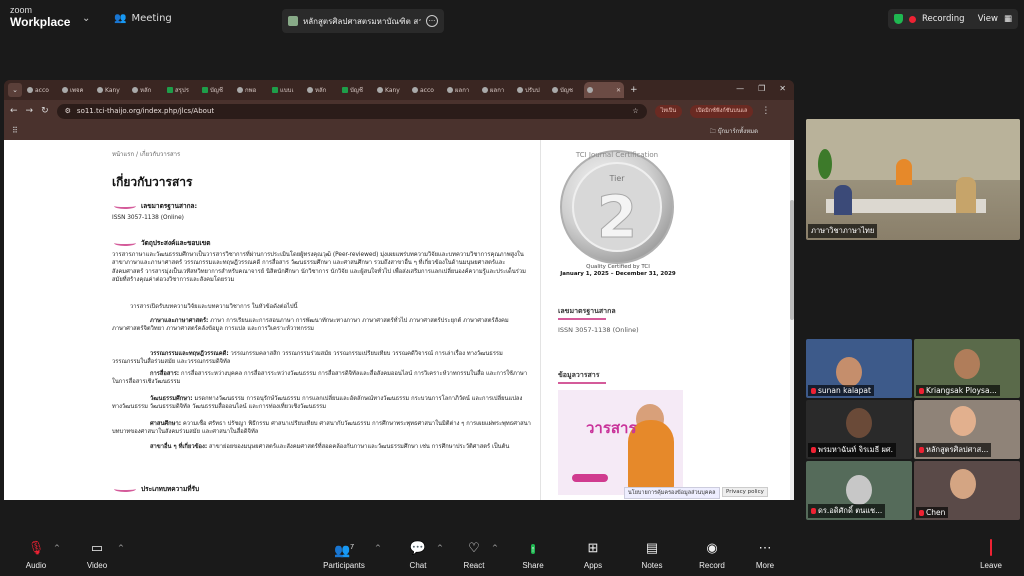 Image resolution: width=1024 pixels, height=576 pixels. I want to click on page-scrollbar, so click(792, 320).